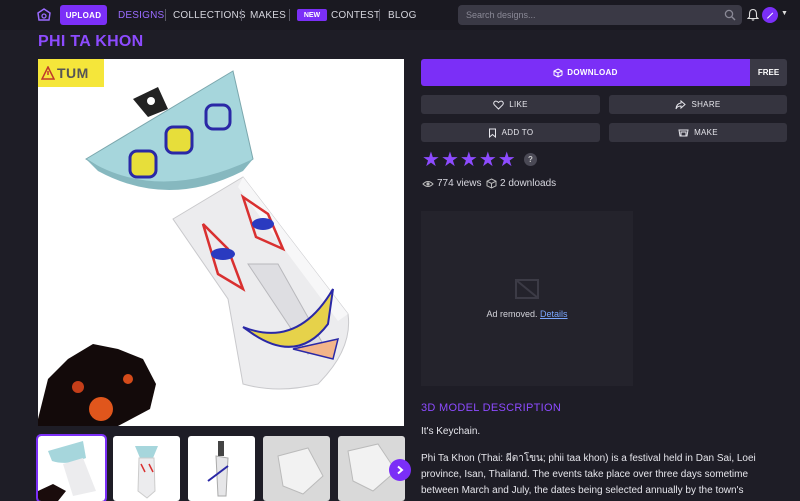 The width and height of the screenshot is (800, 501). What do you see at coordinates (517, 132) in the screenshot?
I see `add-to-label: ADD TO` at bounding box center [517, 132].